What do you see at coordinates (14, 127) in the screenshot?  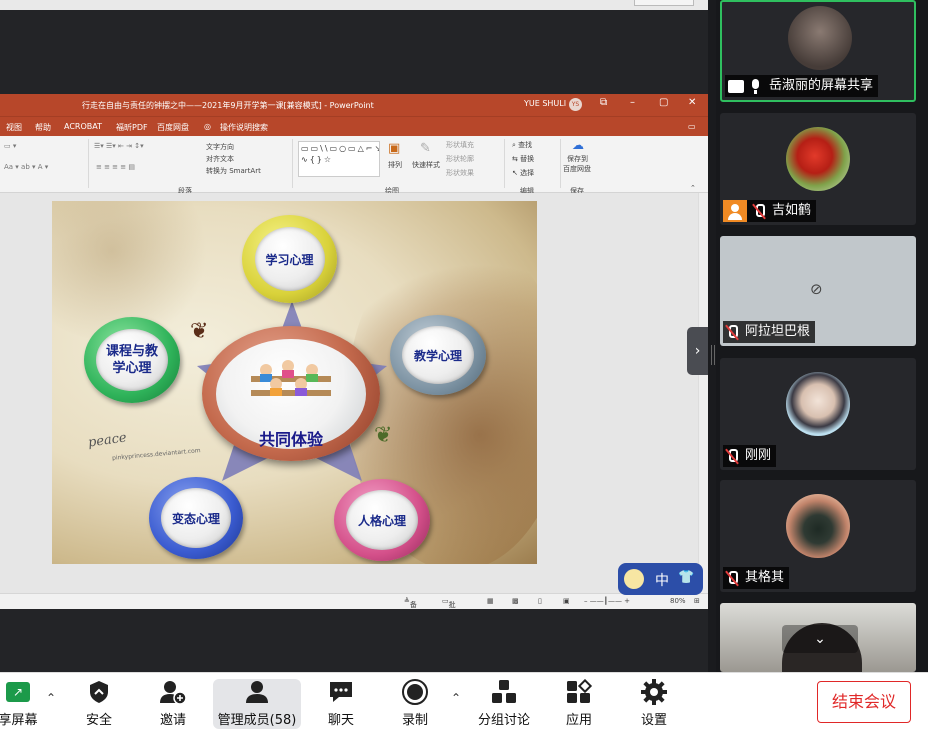 I see `menu-view: 视图` at bounding box center [14, 127].